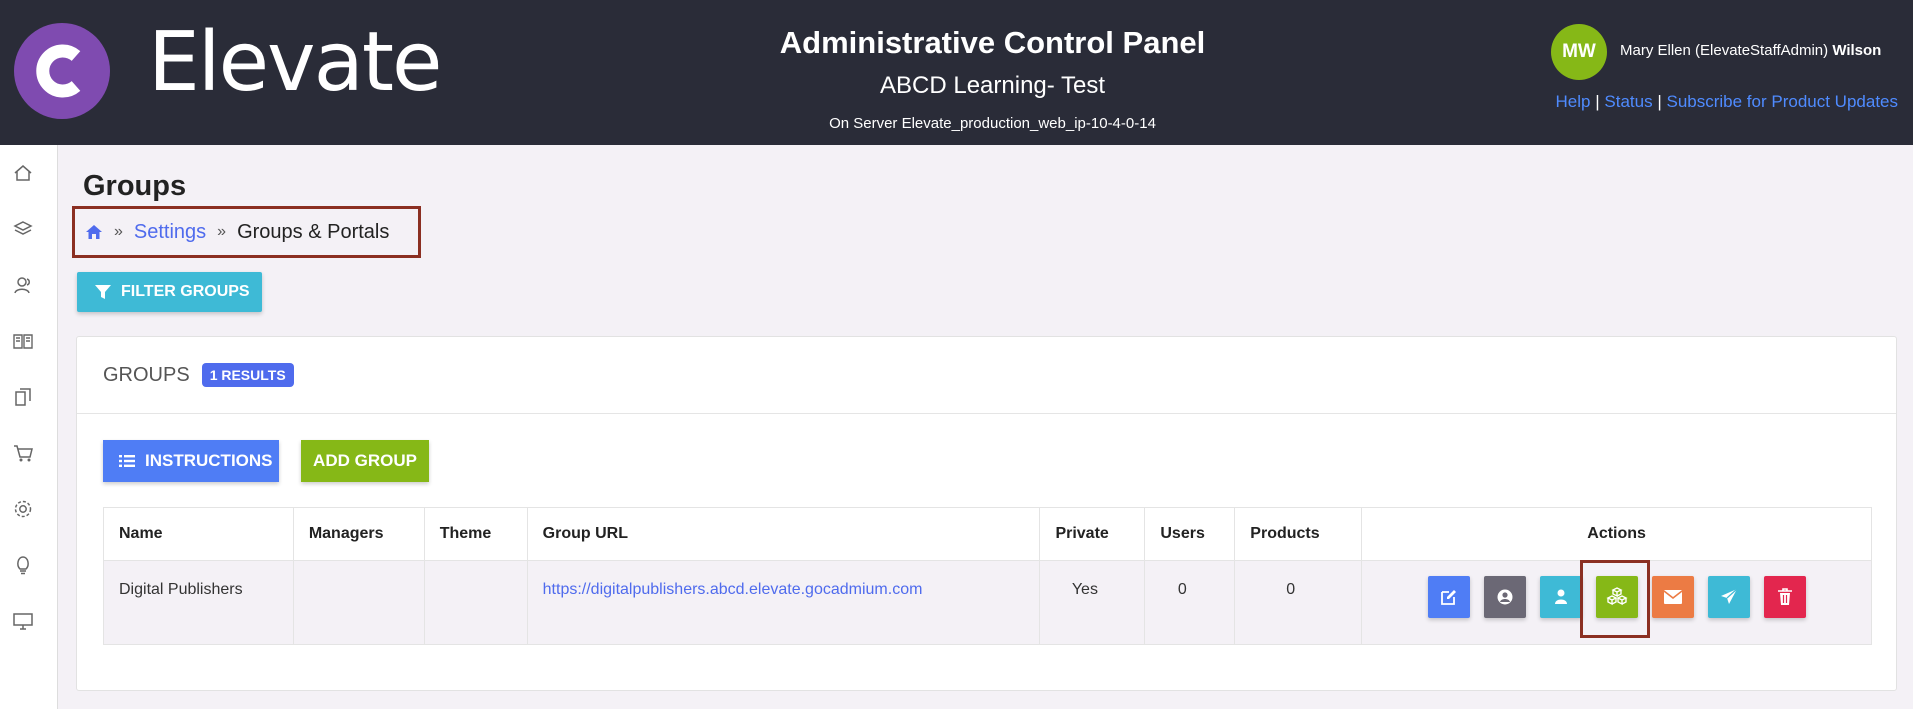 This screenshot has width=1913, height=709. Describe the element at coordinates (29, 427) in the screenshot. I see `sidebar` at that location.